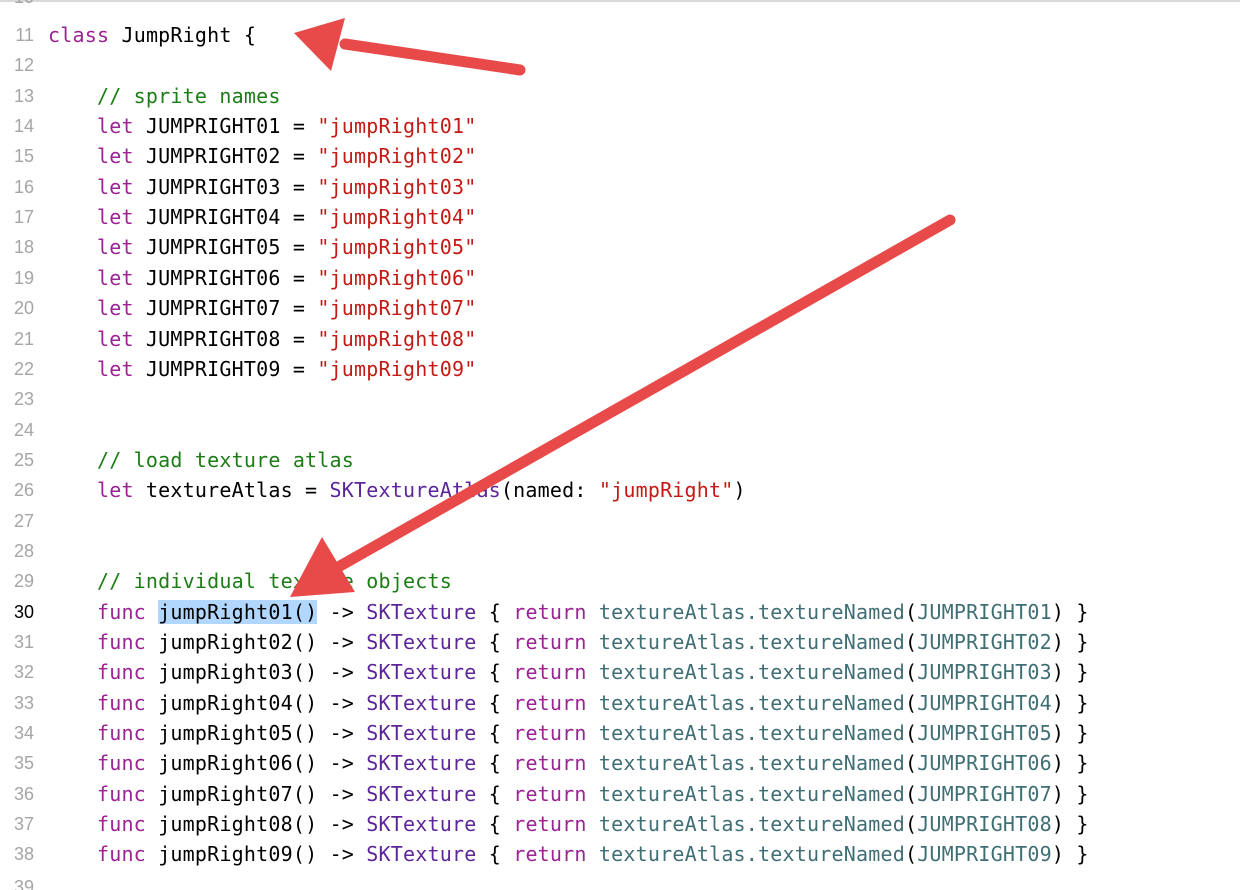 This screenshot has width=1240, height=890. What do you see at coordinates (231, 490) in the screenshot?
I see `code-token-plain: textureAtlas =` at bounding box center [231, 490].